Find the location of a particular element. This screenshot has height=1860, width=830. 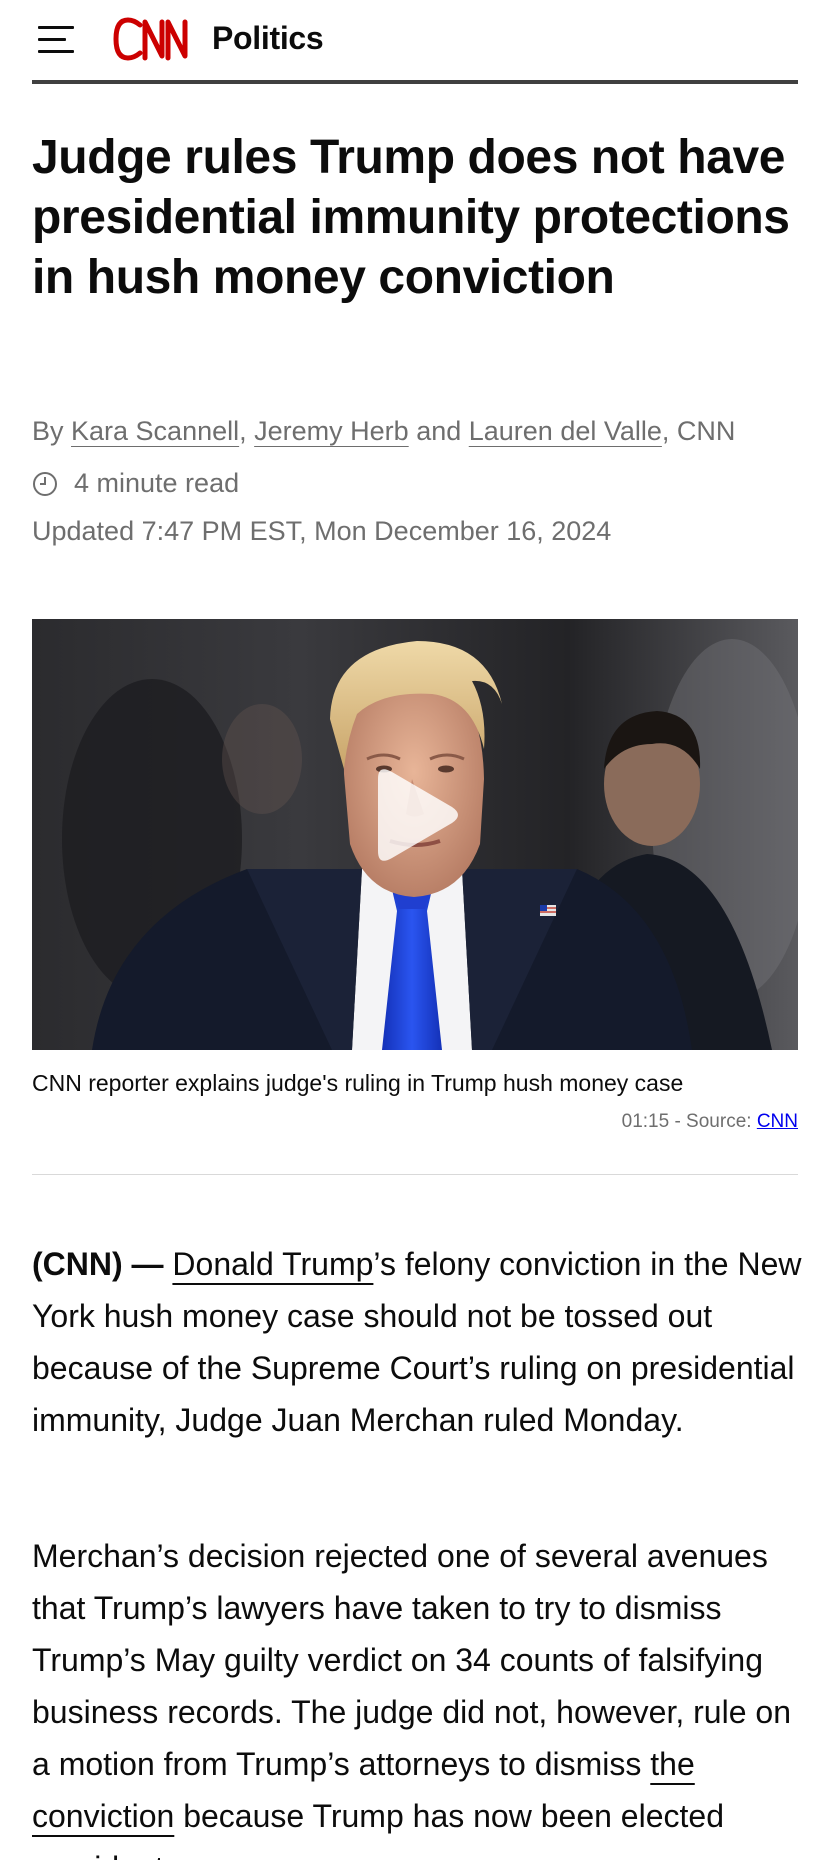

author-link: Lauren del Valle is located at coordinates (565, 431).